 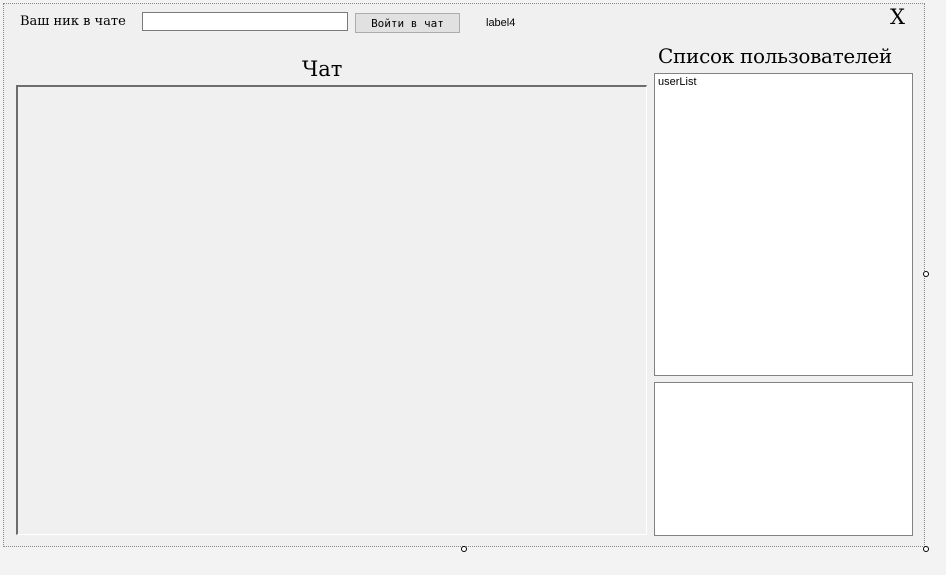 What do you see at coordinates (322, 69) in the screenshot?
I see `chat-title: Чат` at bounding box center [322, 69].